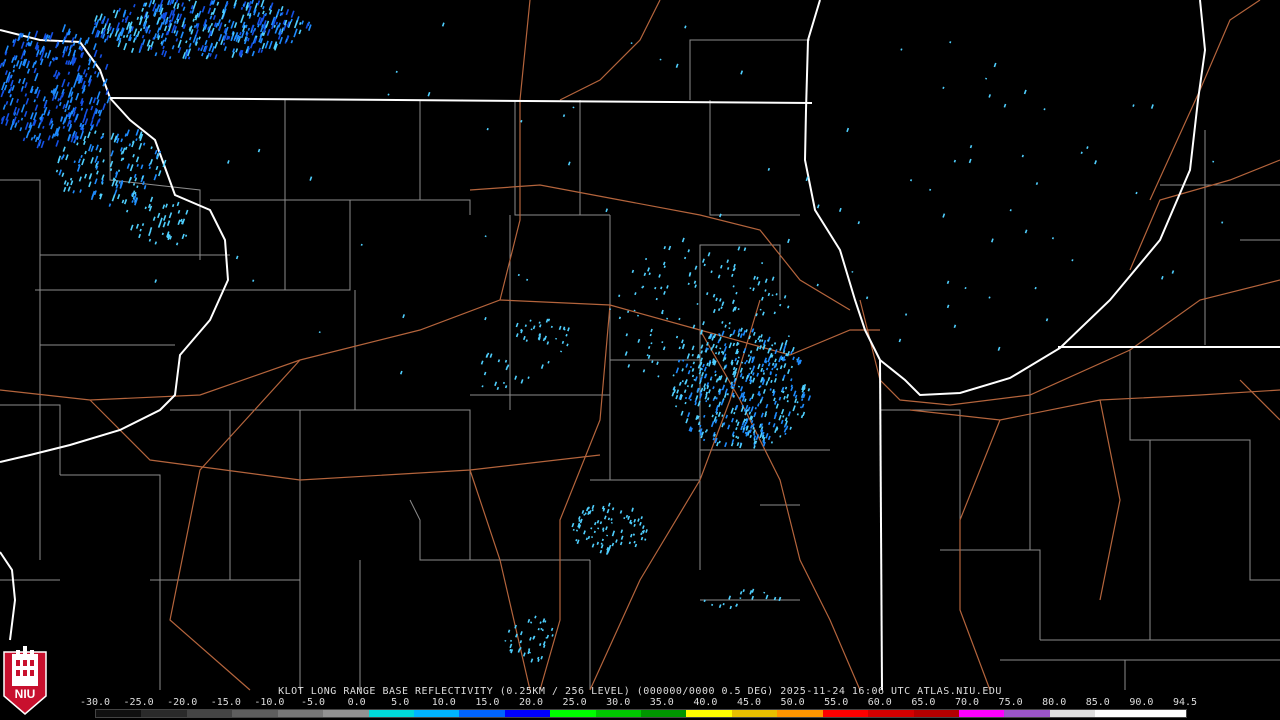 The image size is (1280, 720). What do you see at coordinates (138, 702) in the screenshot?
I see `scale-label: -25.0` at bounding box center [138, 702].